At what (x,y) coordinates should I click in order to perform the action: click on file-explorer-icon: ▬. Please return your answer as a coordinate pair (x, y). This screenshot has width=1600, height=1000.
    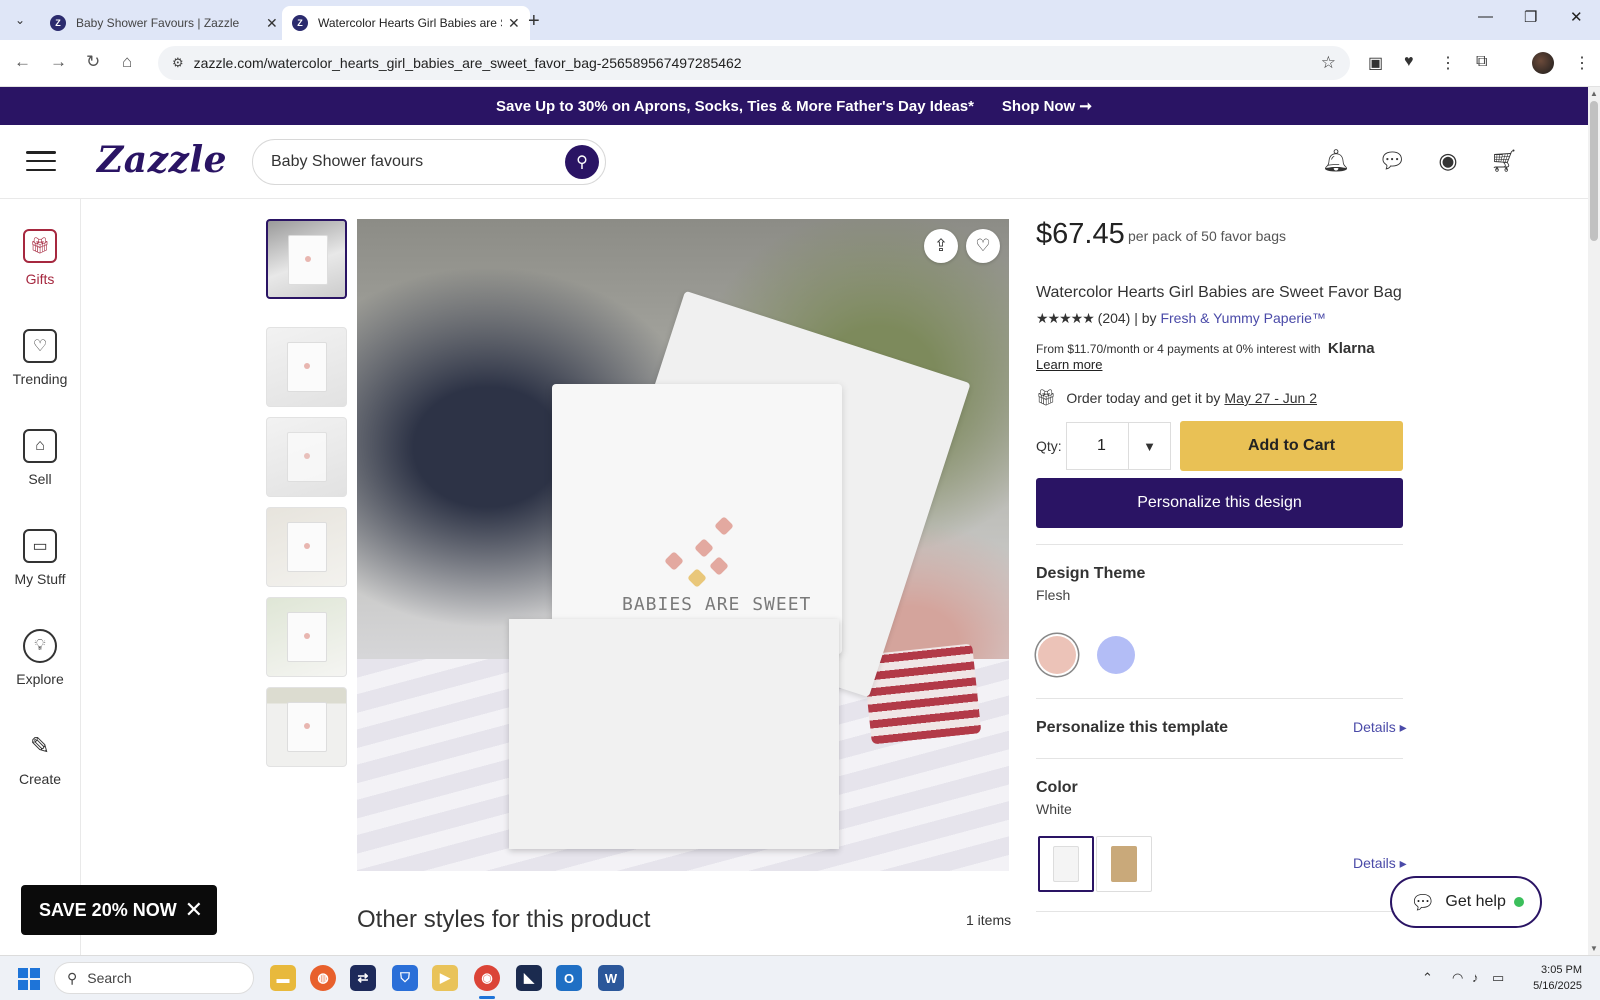
    Looking at the image, I should click on (283, 978).